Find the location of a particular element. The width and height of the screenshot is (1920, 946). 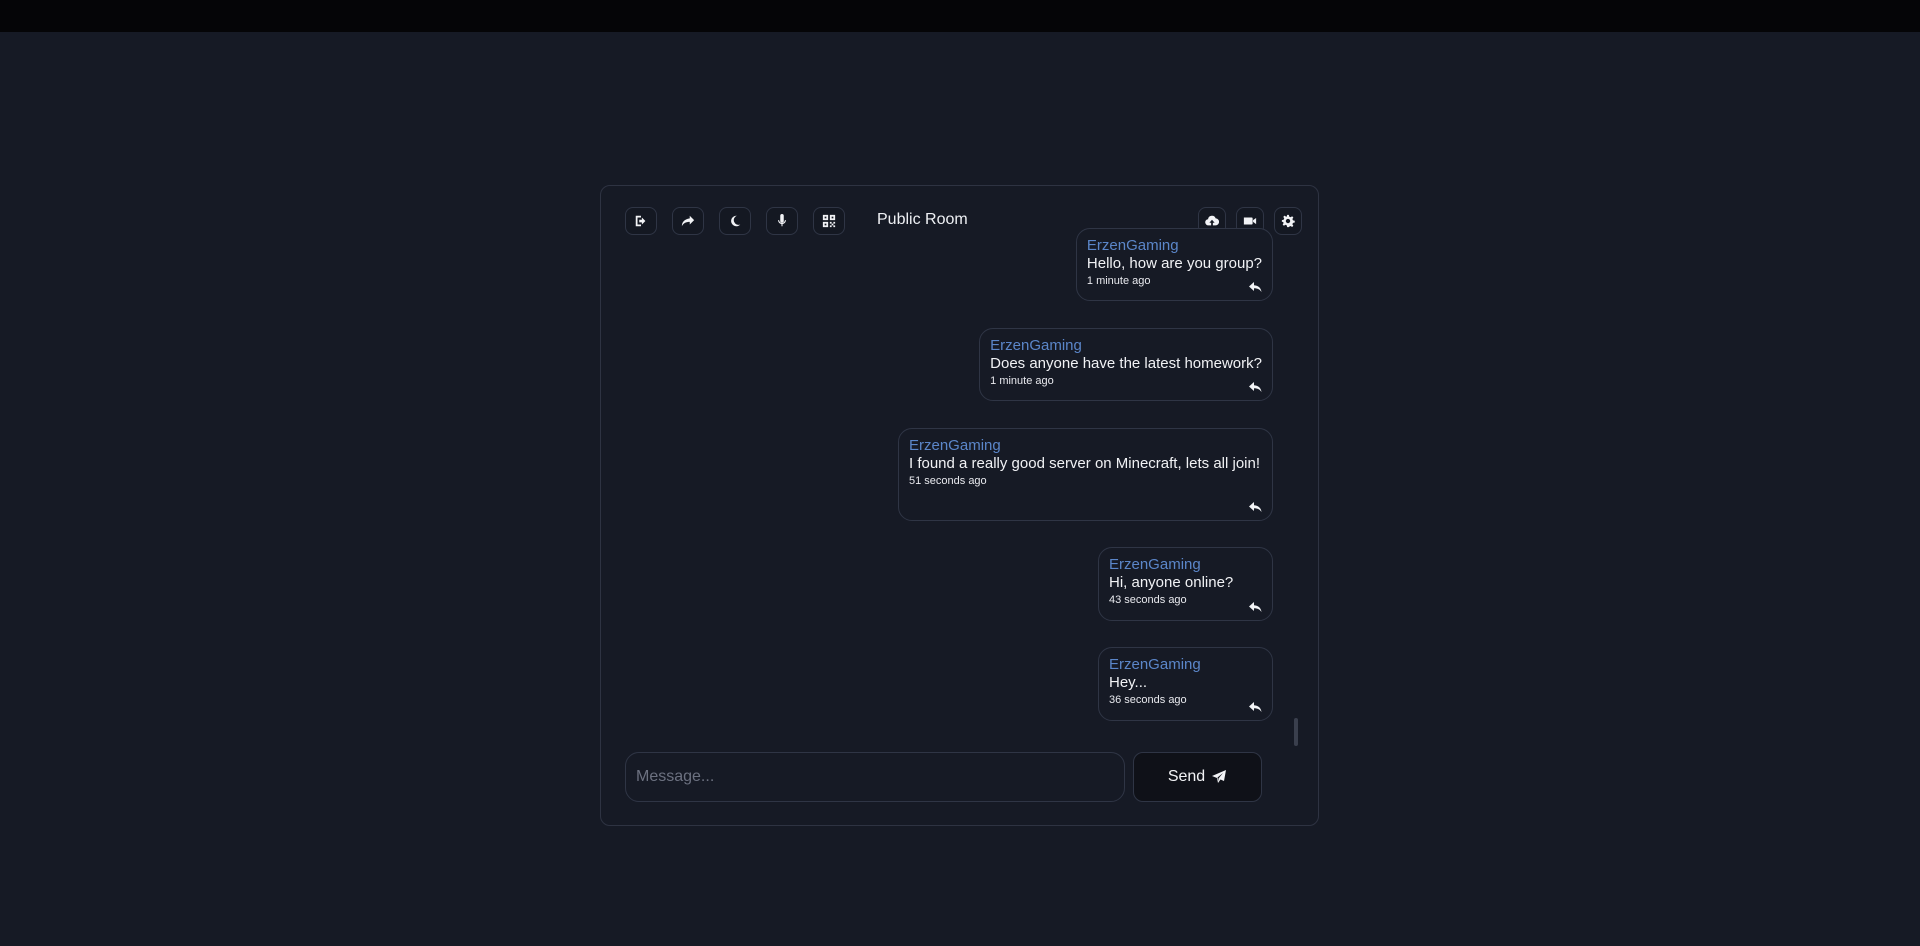

gear-icon is located at coordinates (1288, 221).